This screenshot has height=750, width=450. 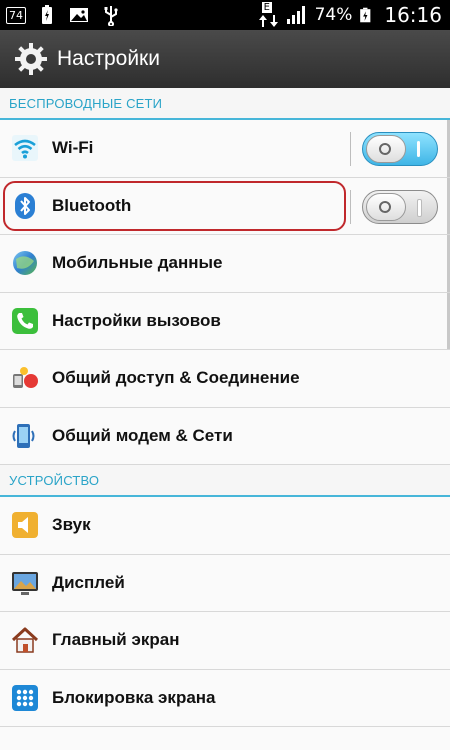 I want to click on clock: 16:16, so click(x=413, y=15).